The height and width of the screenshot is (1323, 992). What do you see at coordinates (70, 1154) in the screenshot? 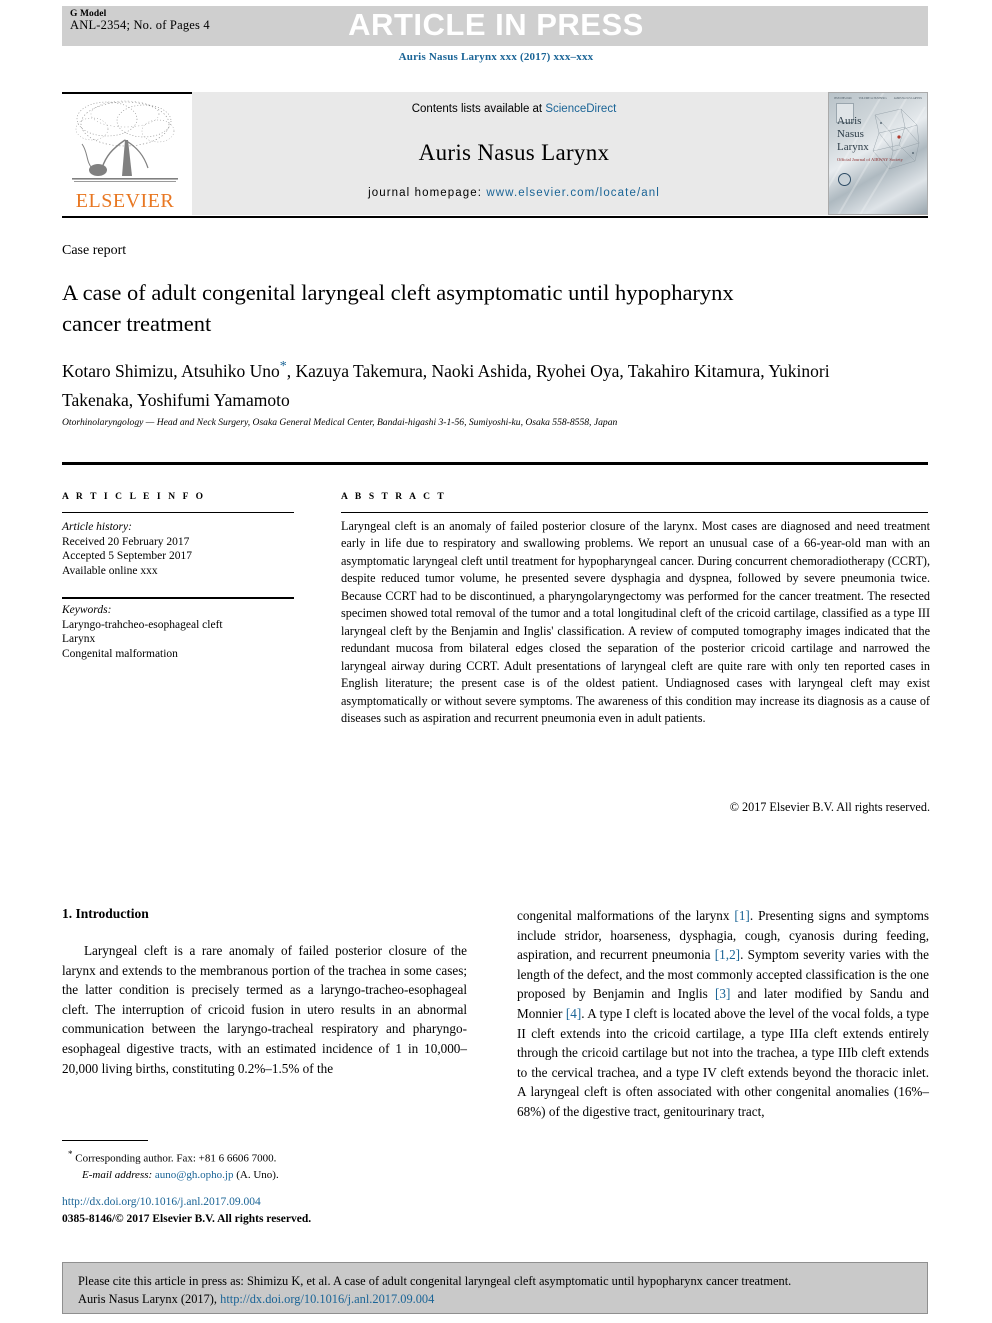
I see `asterisk-icon: *` at bounding box center [70, 1154].